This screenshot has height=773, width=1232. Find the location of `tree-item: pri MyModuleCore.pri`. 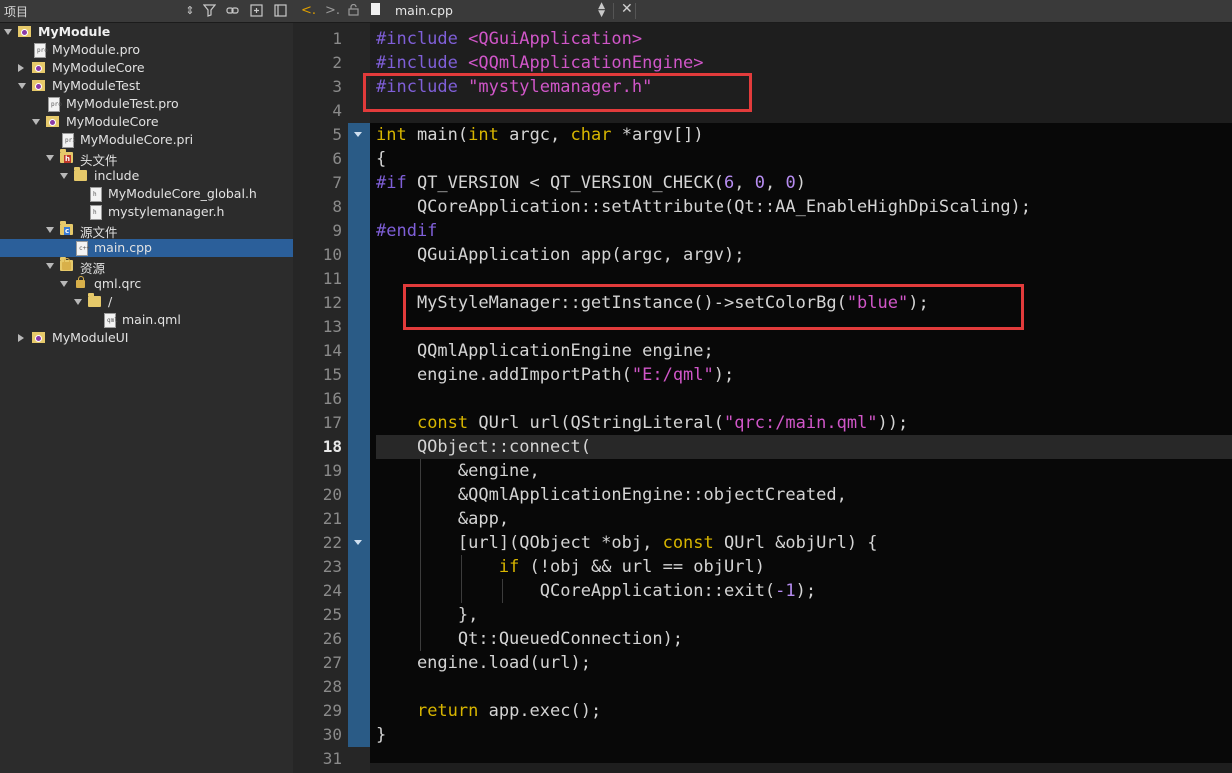

tree-item: pri MyModuleCore.pri is located at coordinates (146, 140).